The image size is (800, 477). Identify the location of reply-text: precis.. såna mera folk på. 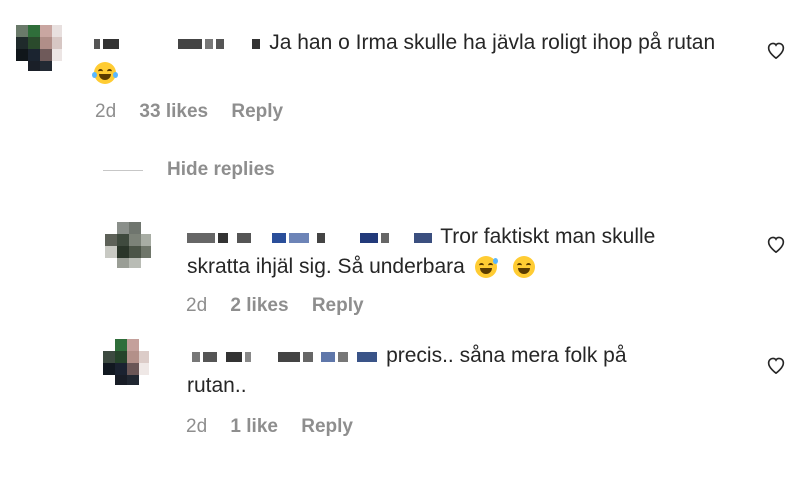
(409, 356).